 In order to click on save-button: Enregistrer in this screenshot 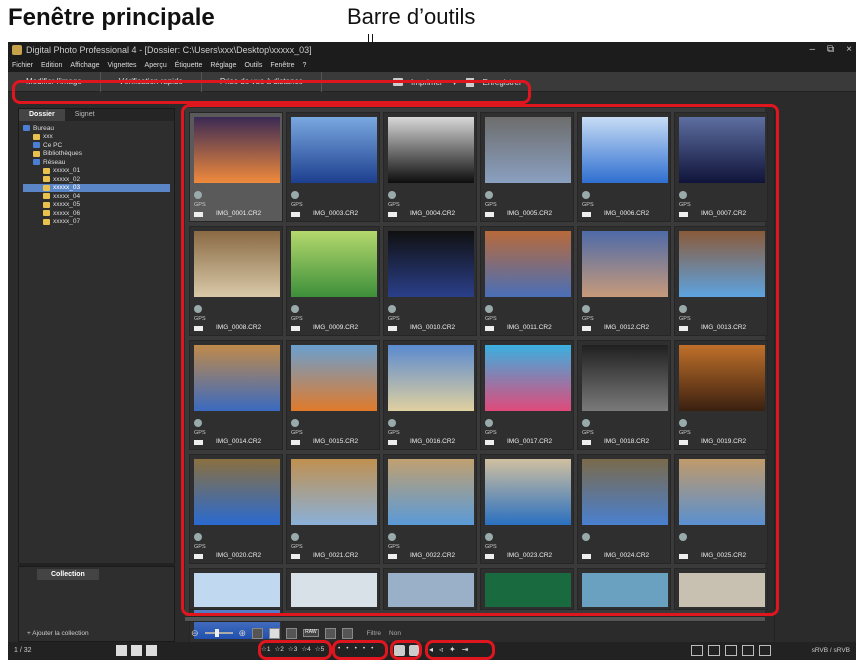, I will do `click(501, 82)`.